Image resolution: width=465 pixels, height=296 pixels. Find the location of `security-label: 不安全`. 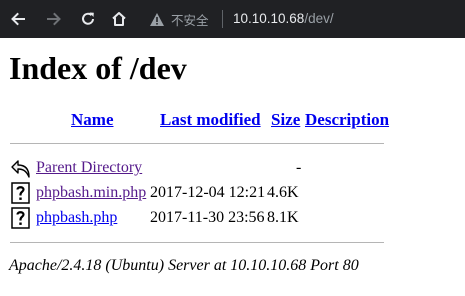

security-label: 不安全 is located at coordinates (190, 20).